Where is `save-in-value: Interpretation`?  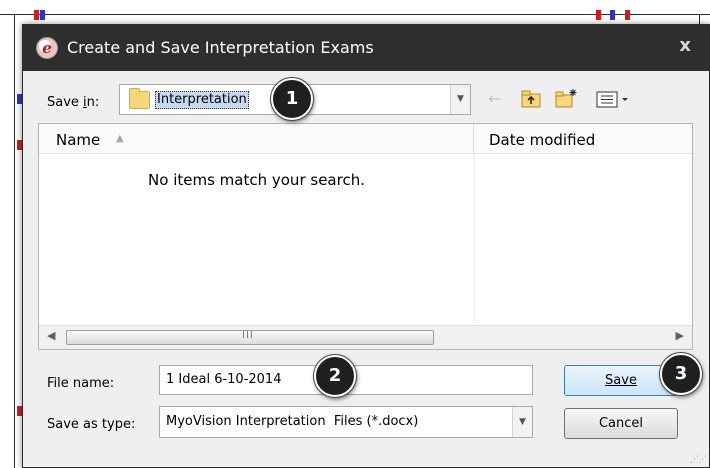
save-in-value: Interpretation is located at coordinates (202, 100).